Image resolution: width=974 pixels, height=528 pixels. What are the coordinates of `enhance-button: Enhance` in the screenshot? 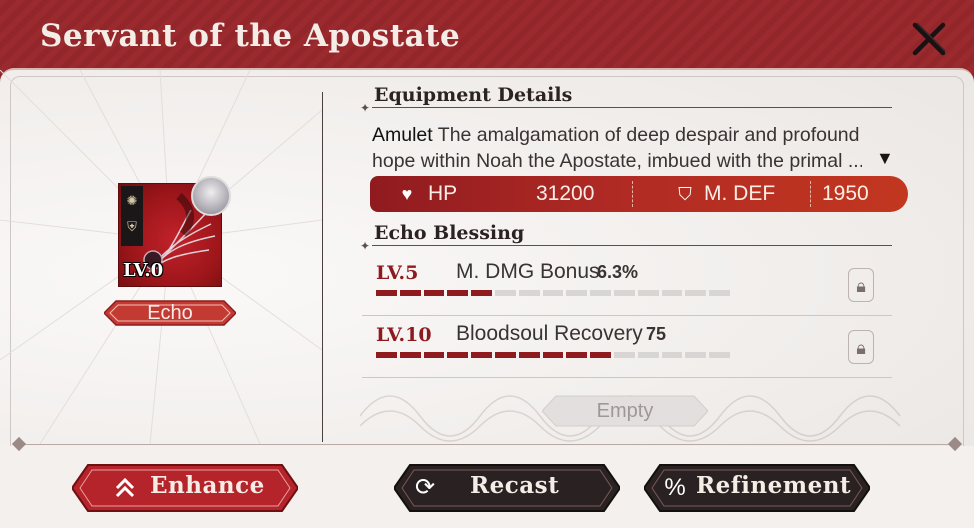 It's located at (185, 488).